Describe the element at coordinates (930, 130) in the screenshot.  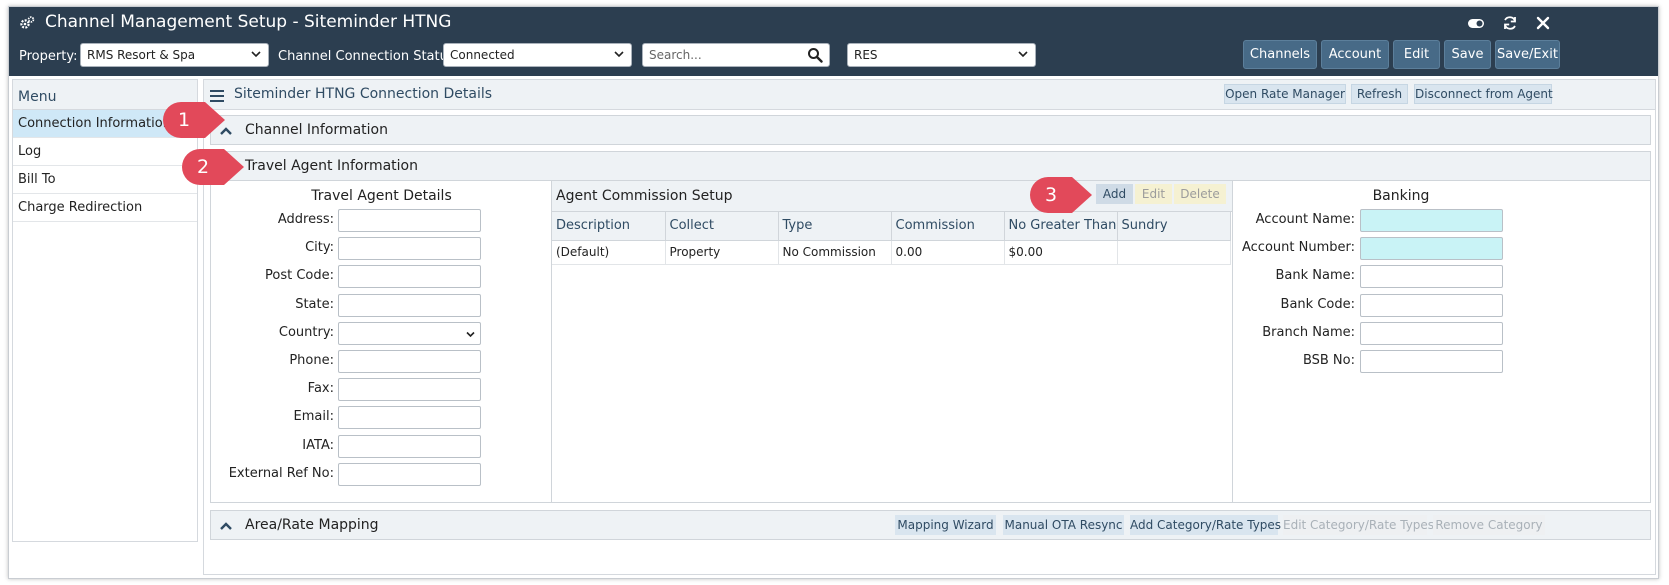
I see `channel-information-section: Channel Information` at that location.